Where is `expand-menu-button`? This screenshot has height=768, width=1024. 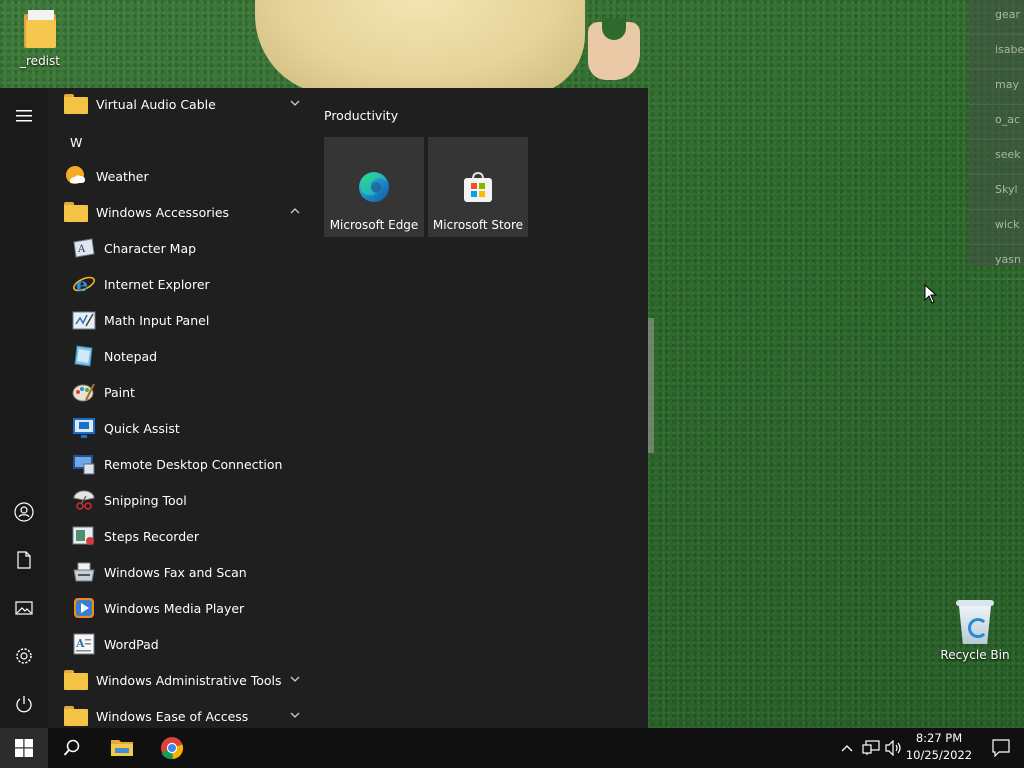
expand-menu-button is located at coordinates (24, 116).